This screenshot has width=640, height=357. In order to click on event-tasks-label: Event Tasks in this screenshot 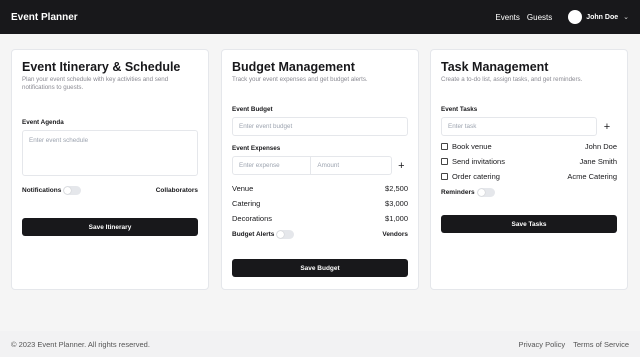, I will do `click(459, 109)`.